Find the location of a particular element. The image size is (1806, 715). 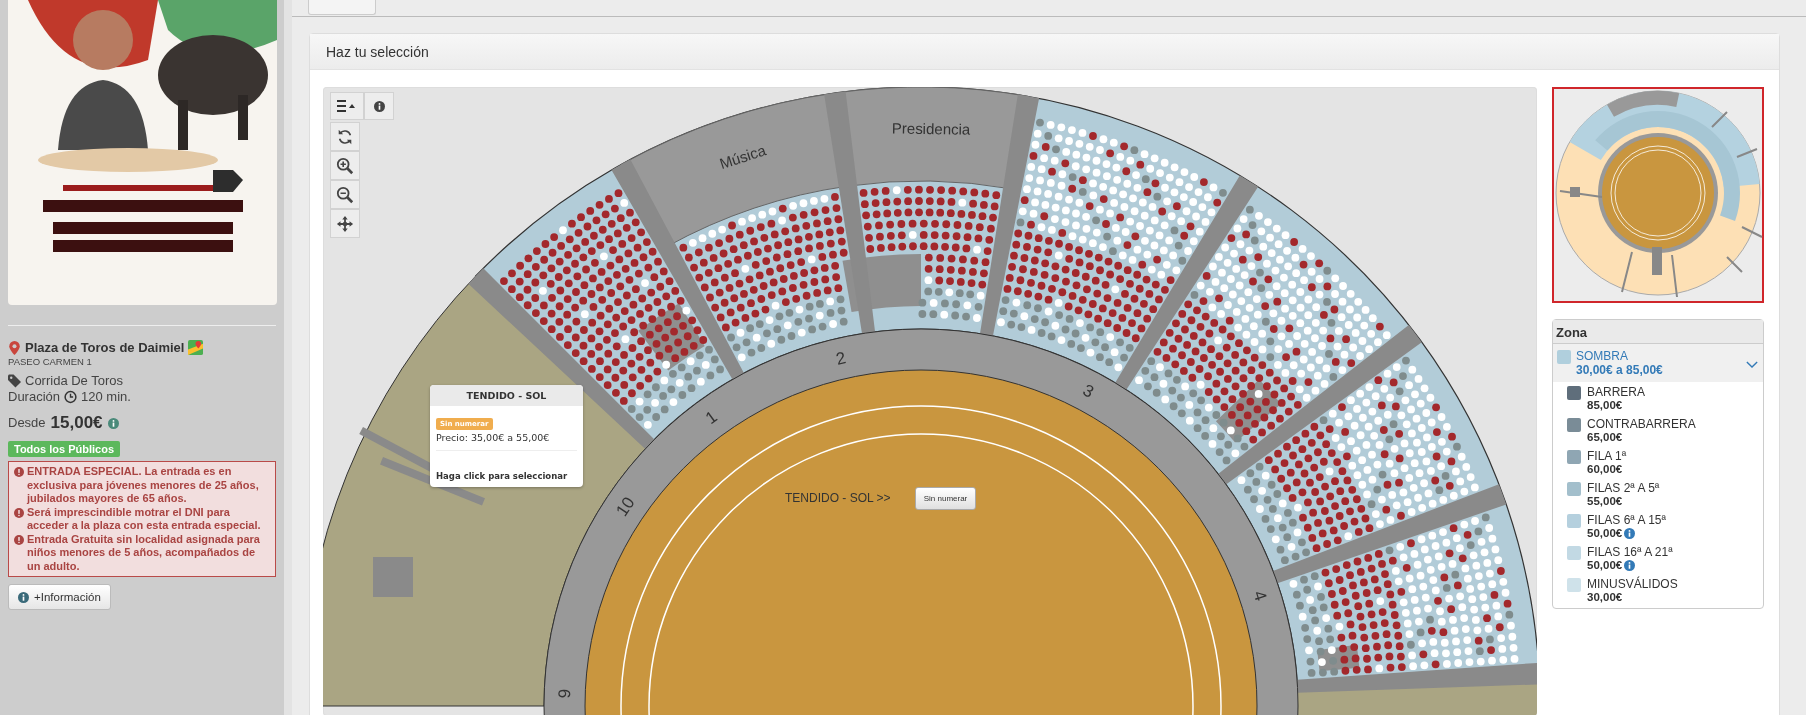

category-name: BARRERA is located at coordinates (1616, 392).